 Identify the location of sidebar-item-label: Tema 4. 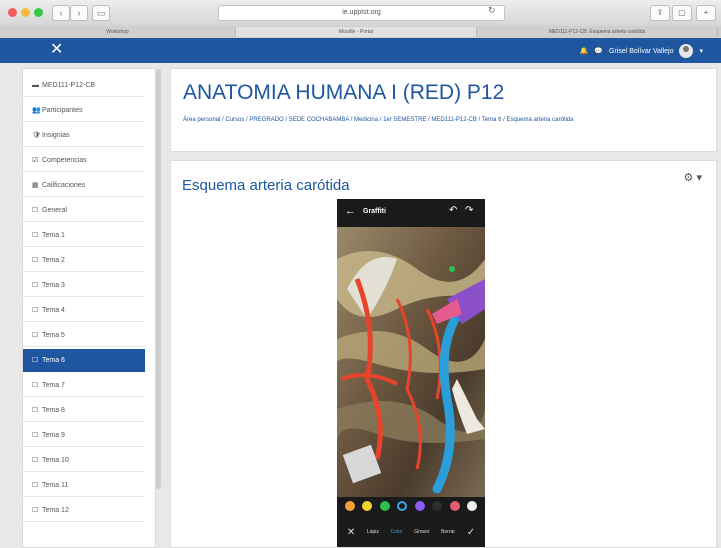
(53, 310).